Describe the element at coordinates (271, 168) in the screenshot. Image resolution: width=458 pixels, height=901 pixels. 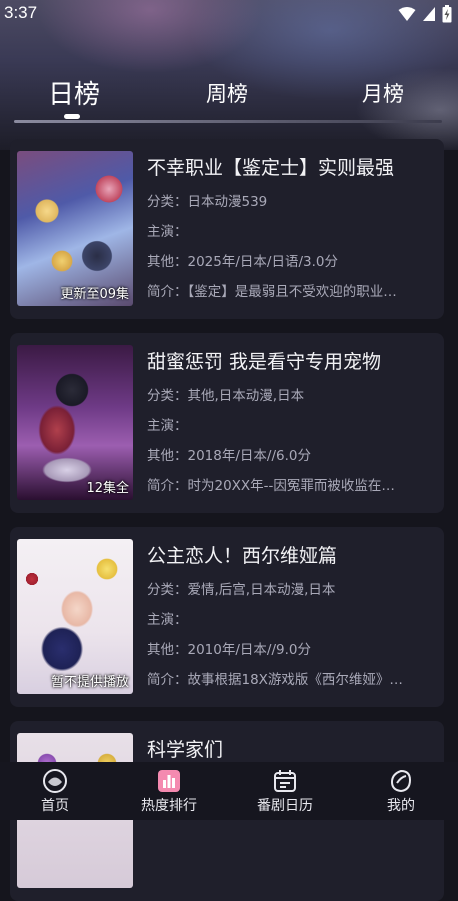
I see `item-title: 不幸职业【鉴定士】实则最强` at that location.